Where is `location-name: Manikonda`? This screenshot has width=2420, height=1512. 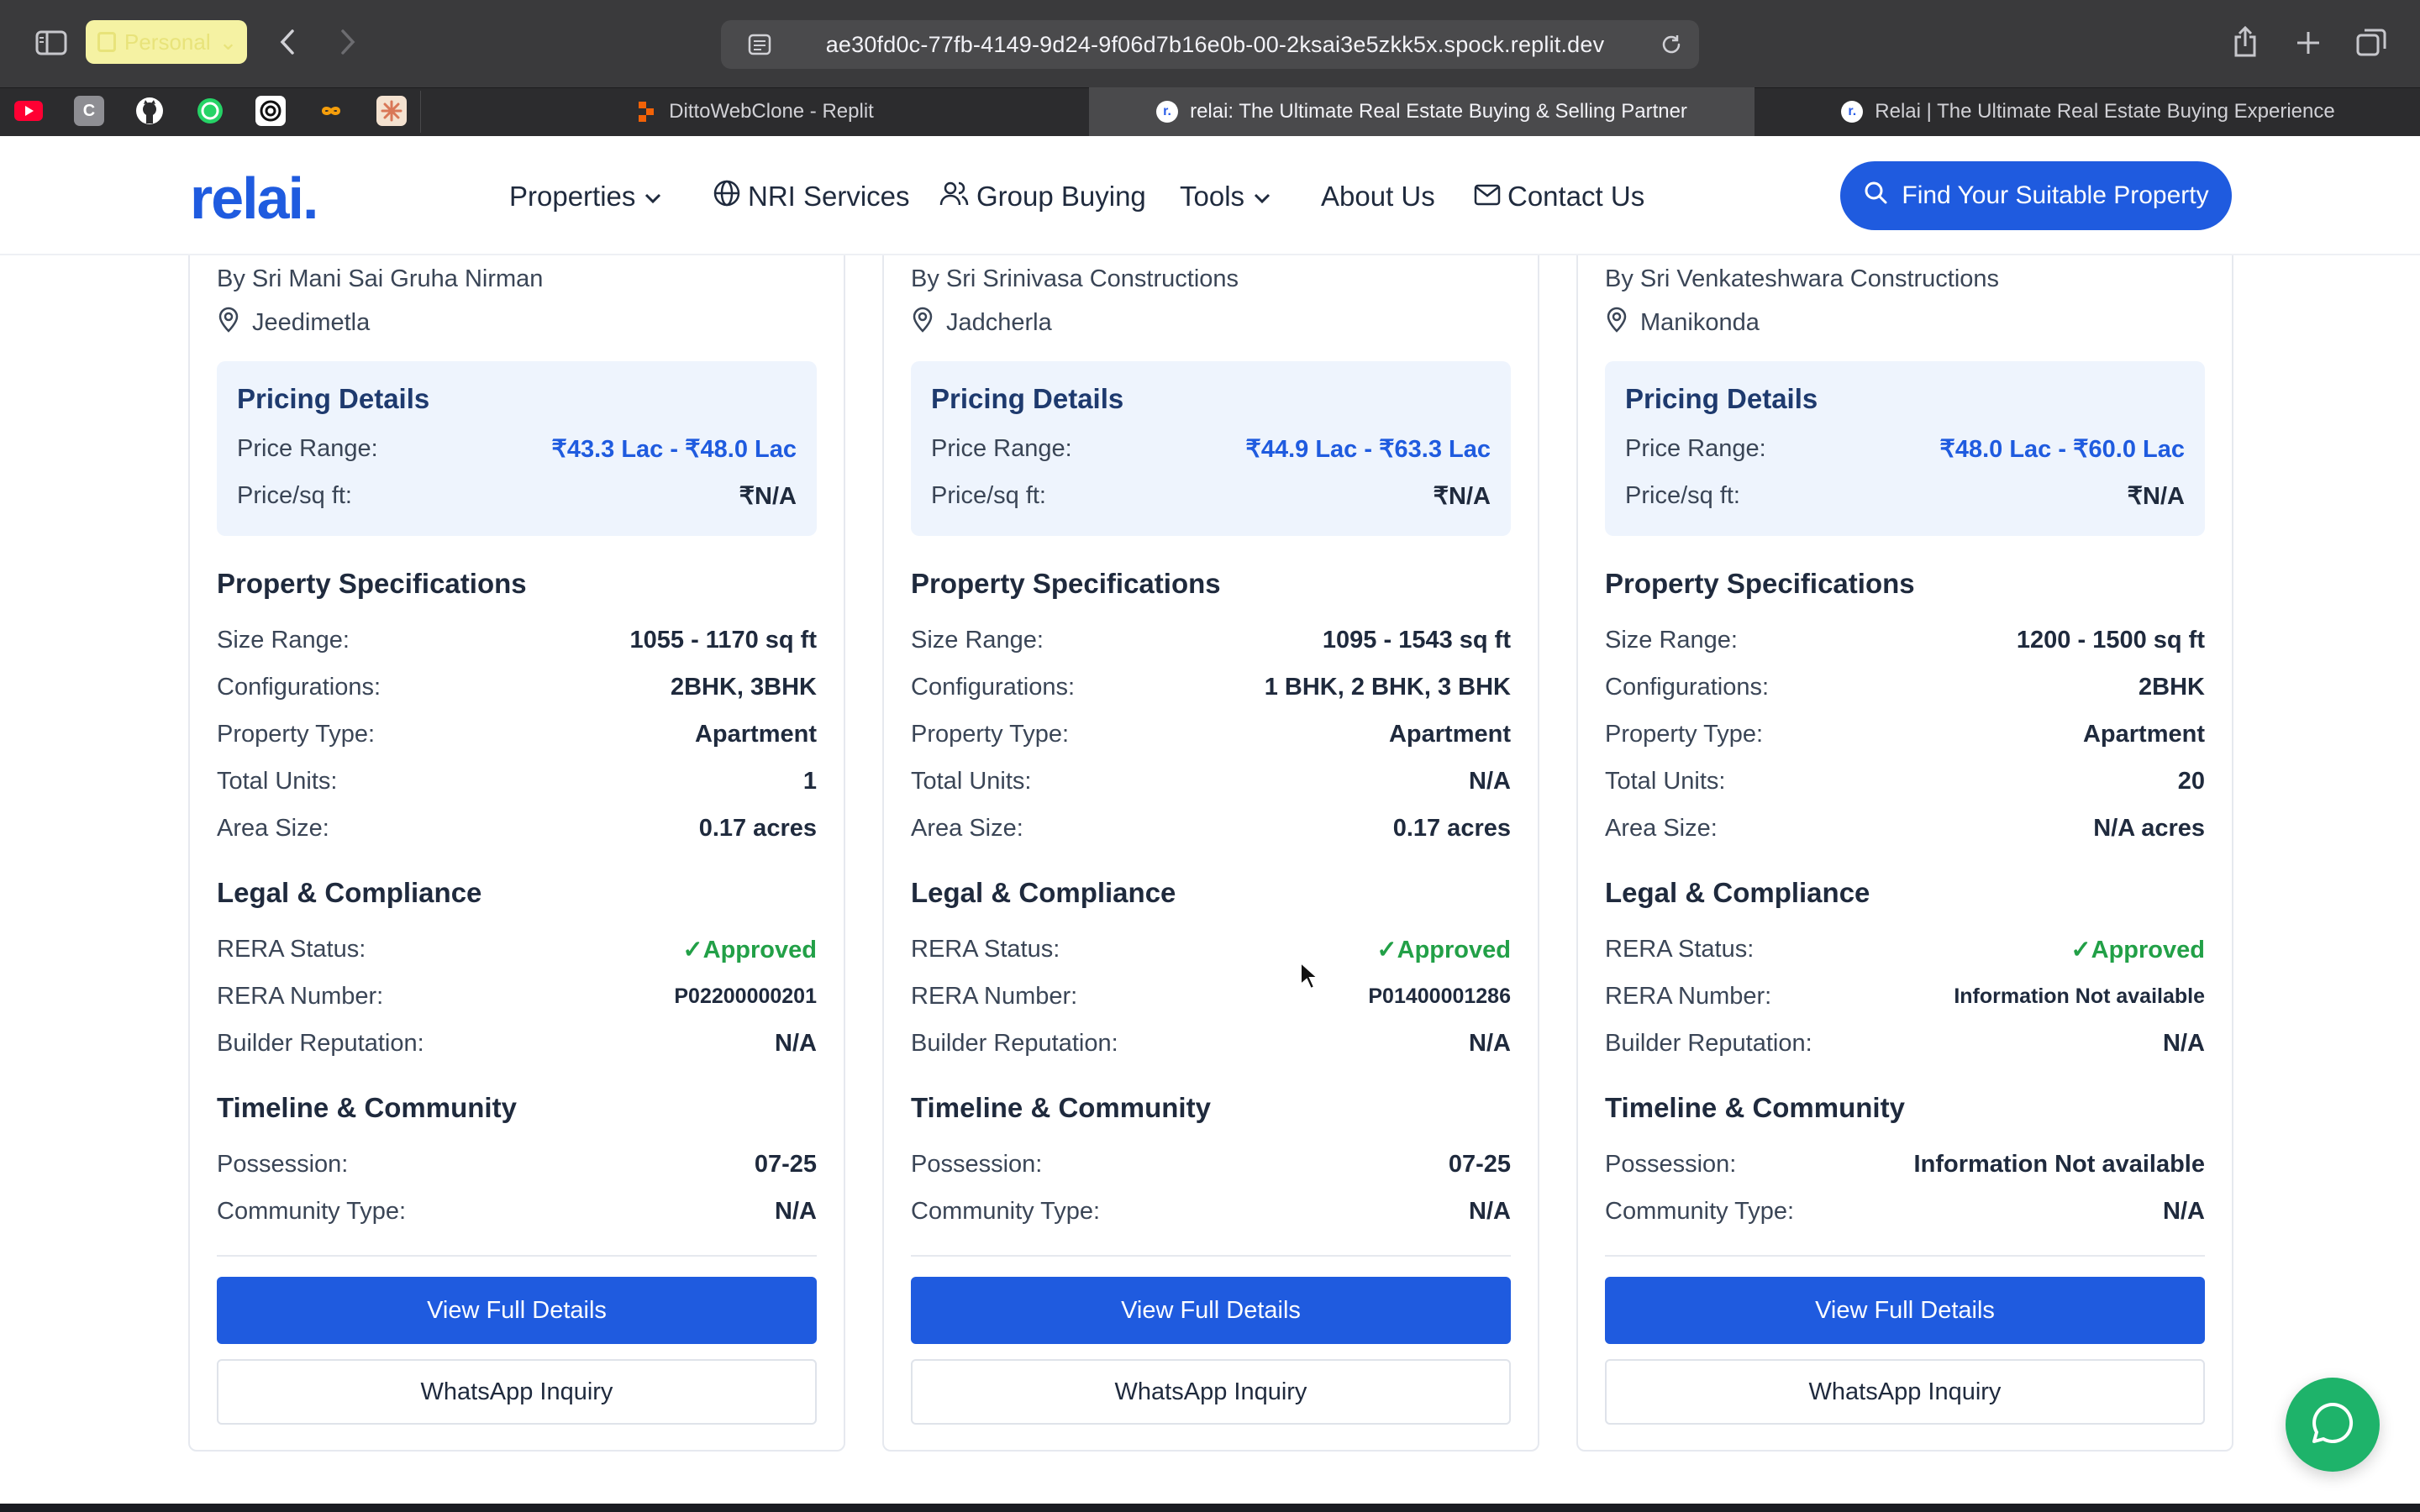 location-name: Manikonda is located at coordinates (1700, 322).